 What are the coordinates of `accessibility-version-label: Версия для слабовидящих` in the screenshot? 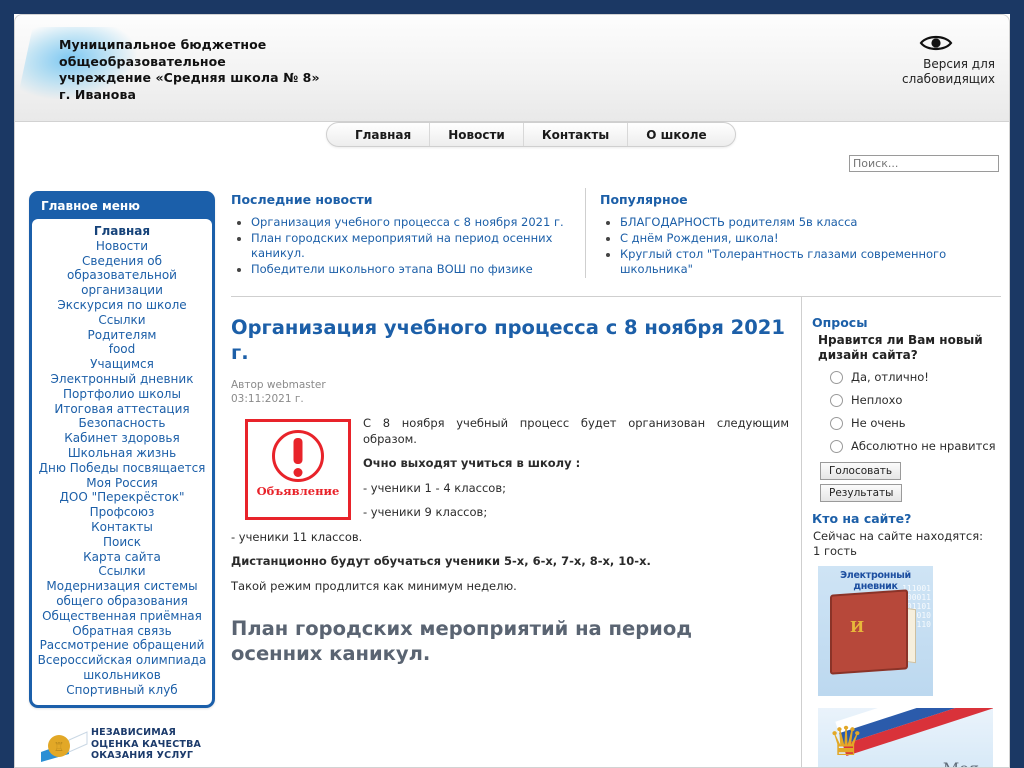 It's located at (948, 71).